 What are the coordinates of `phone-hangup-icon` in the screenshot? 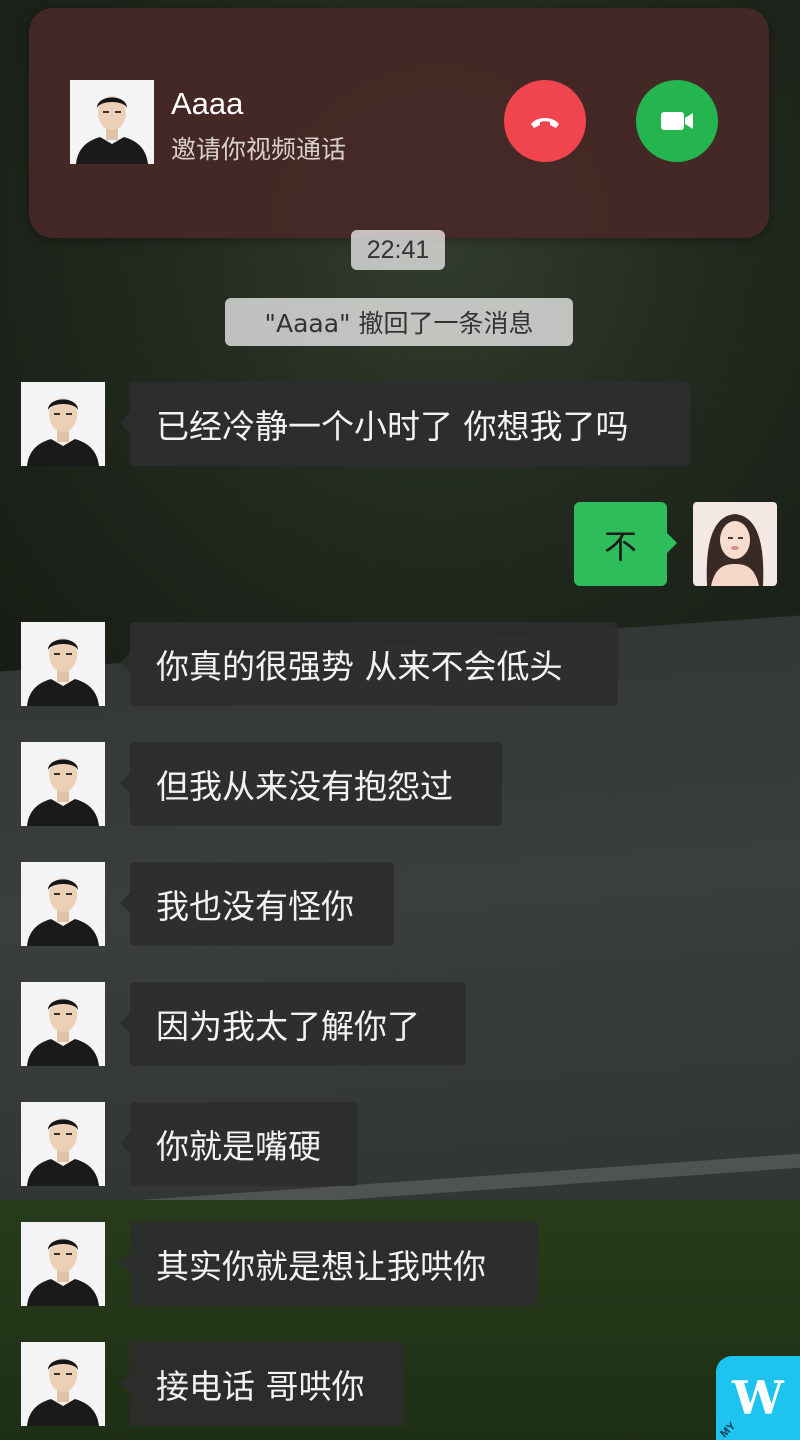 It's located at (545, 123).